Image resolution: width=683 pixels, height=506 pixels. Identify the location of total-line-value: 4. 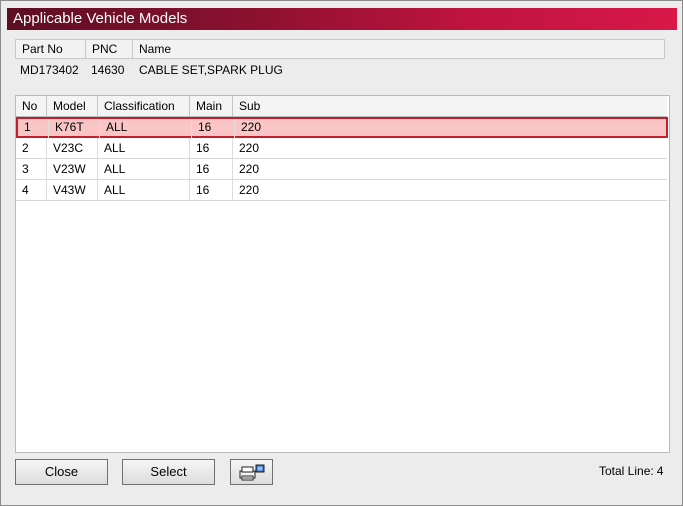
(660, 471).